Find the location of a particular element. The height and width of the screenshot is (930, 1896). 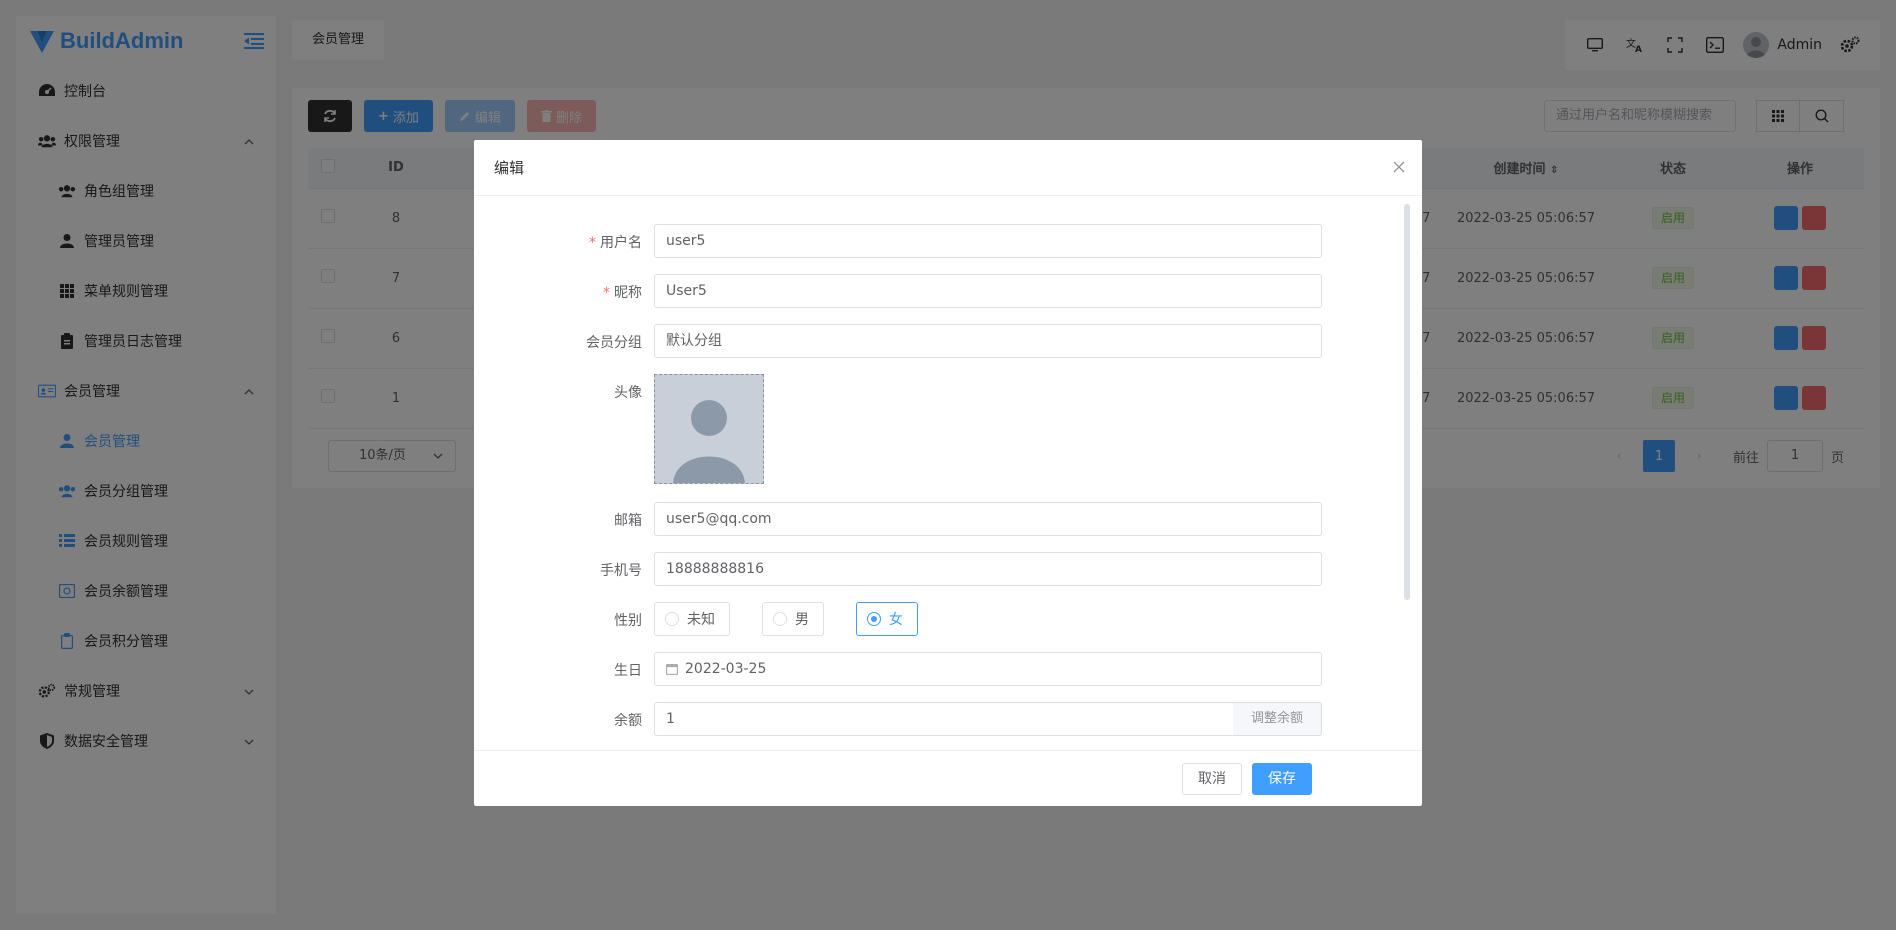

form-row-nickname: * 昵称 User5 is located at coordinates (948, 291).